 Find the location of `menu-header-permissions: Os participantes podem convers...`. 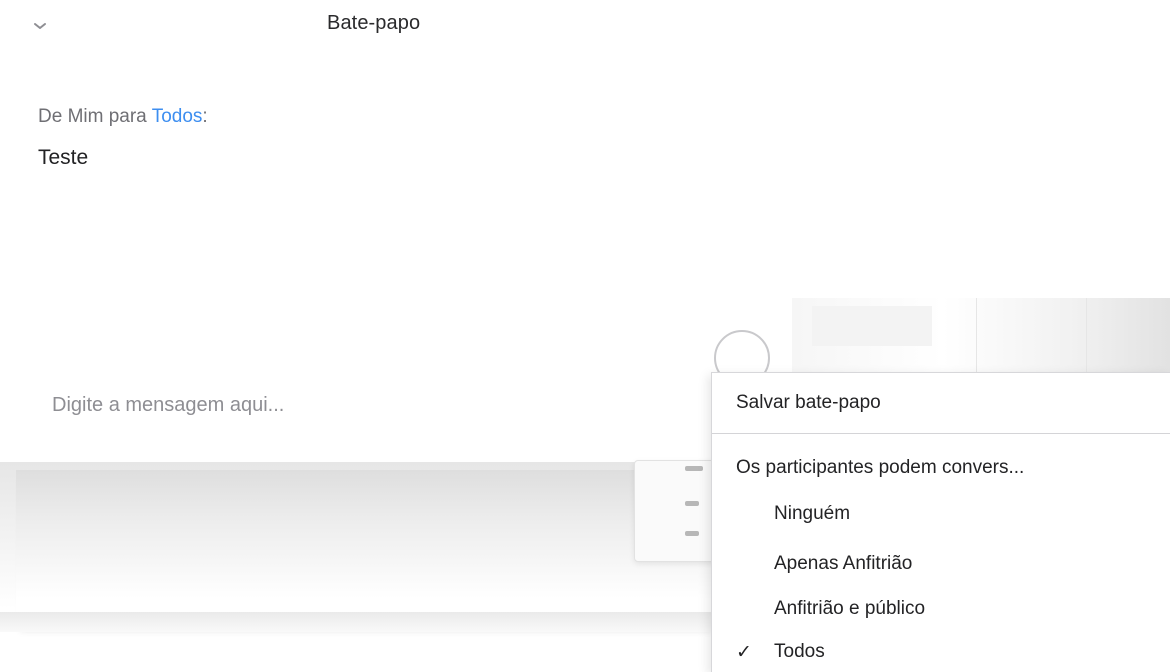

menu-header-permissions: Os participantes podem convers... is located at coordinates (880, 467).